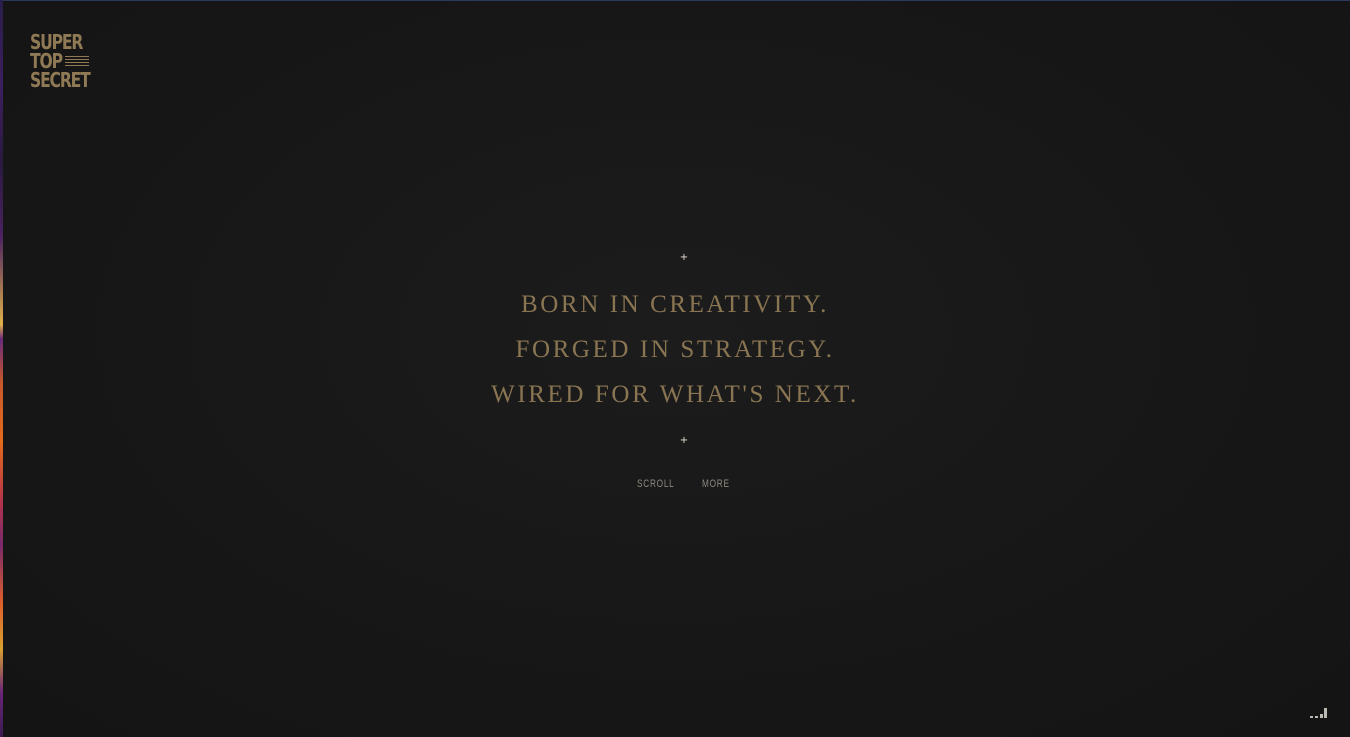 The height and width of the screenshot is (737, 1350). What do you see at coordinates (656, 484) in the screenshot?
I see `scroll-link: SCROLL` at bounding box center [656, 484].